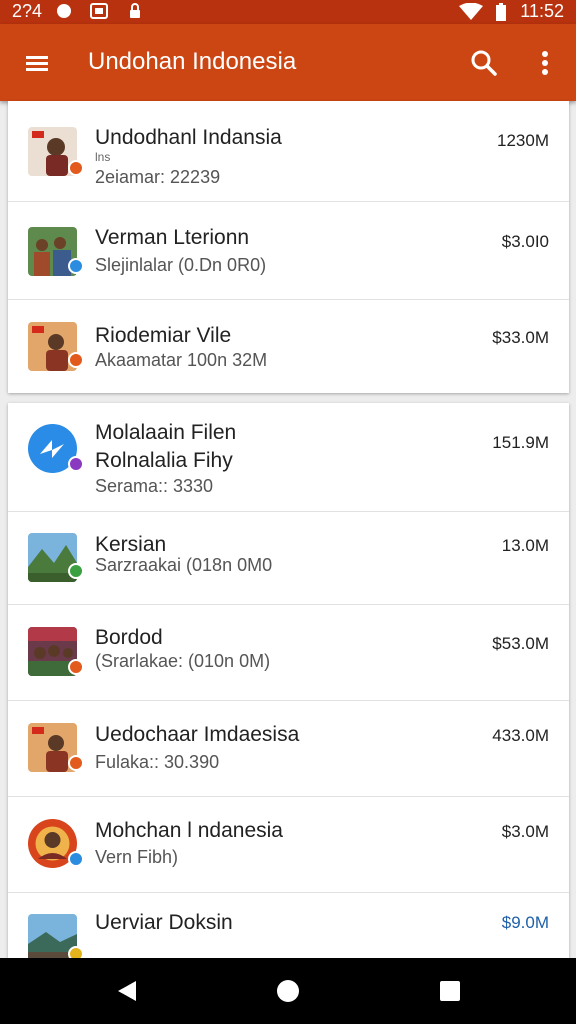  Describe the element at coordinates (520, 442) in the screenshot. I see `item-amount: 151.9M` at that location.